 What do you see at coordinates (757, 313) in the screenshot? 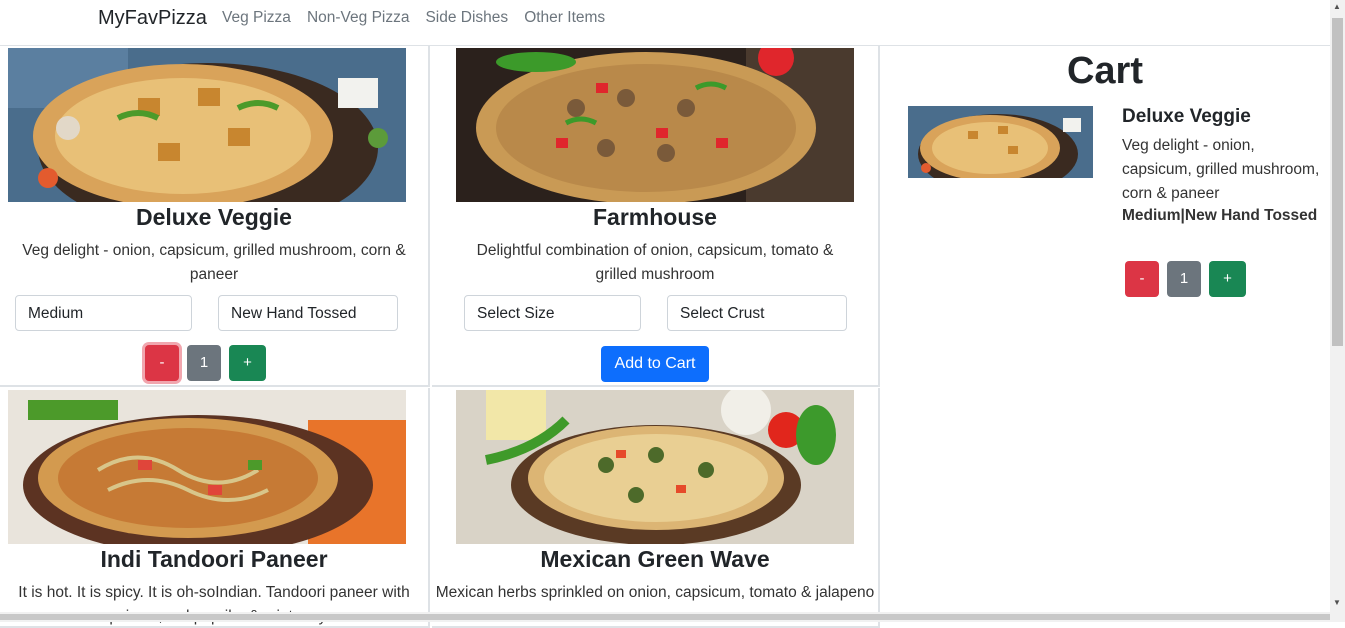
I see `crust-select: Select Crust` at bounding box center [757, 313].